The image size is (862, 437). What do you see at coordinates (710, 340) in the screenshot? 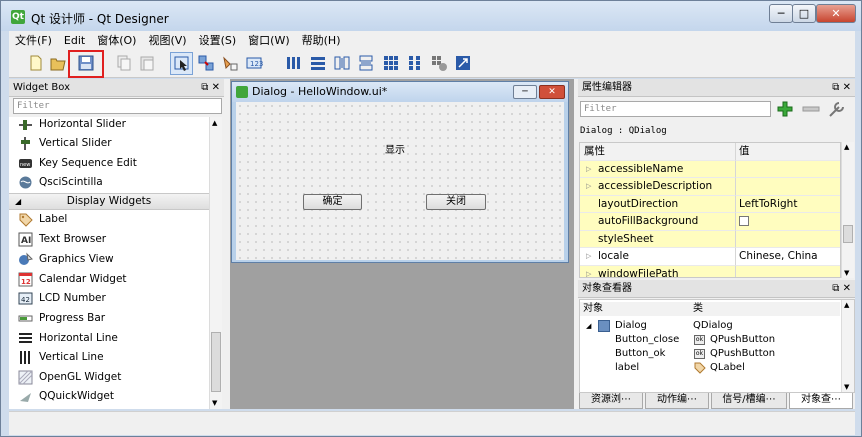
I see `tree-row-button-close: Button_close ok QPushButton` at bounding box center [710, 340].